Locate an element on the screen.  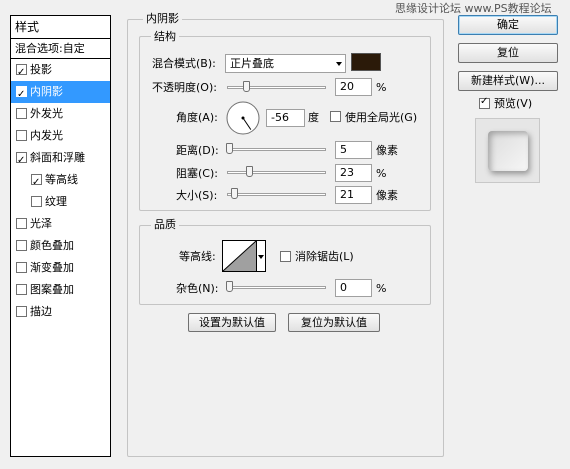
style-item: 斜面和浮雕 is located at coordinates (60, 159).